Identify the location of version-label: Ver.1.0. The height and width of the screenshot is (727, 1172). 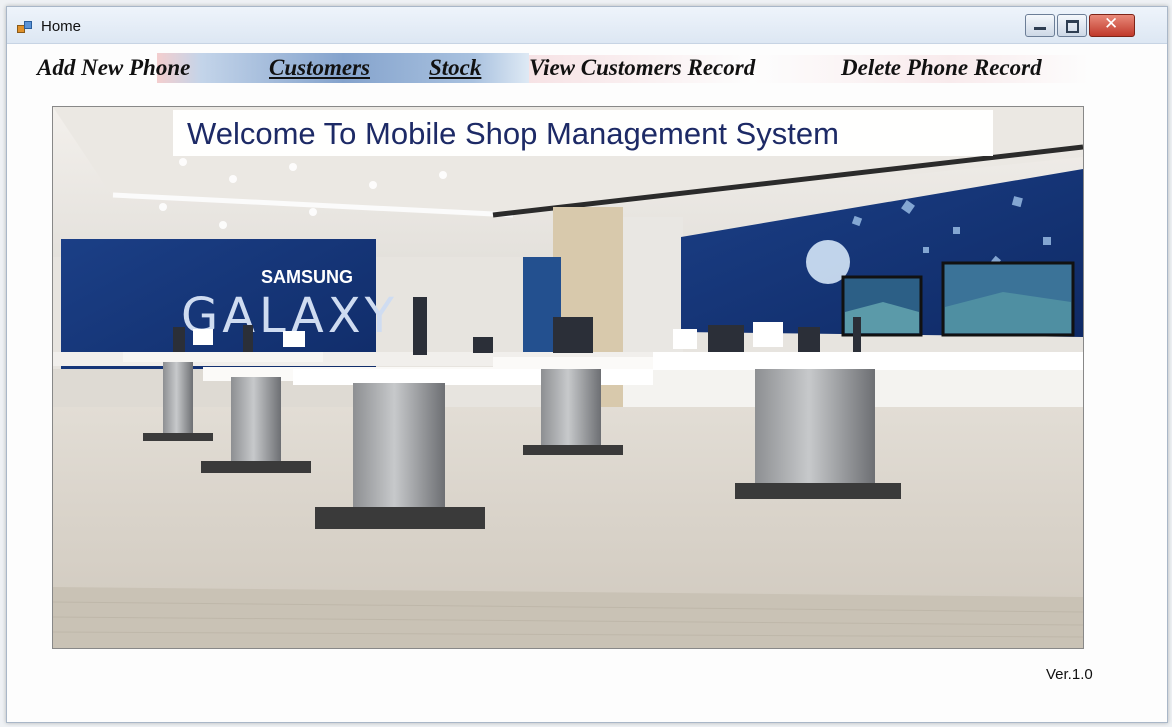
(1069, 674).